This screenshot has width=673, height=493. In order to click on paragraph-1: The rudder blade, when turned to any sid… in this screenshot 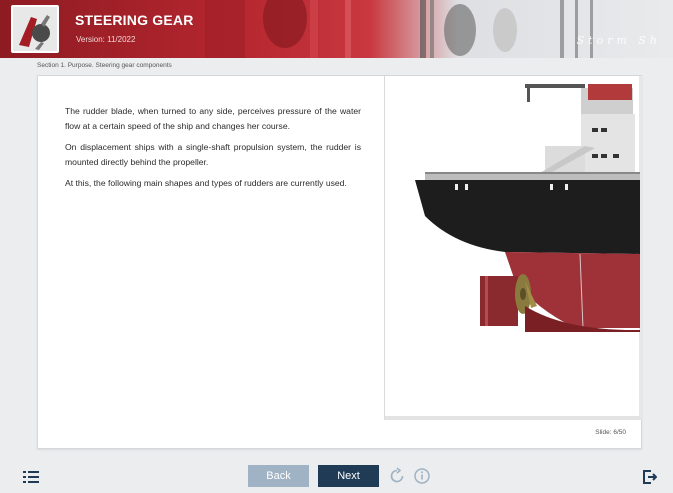, I will do `click(213, 118)`.